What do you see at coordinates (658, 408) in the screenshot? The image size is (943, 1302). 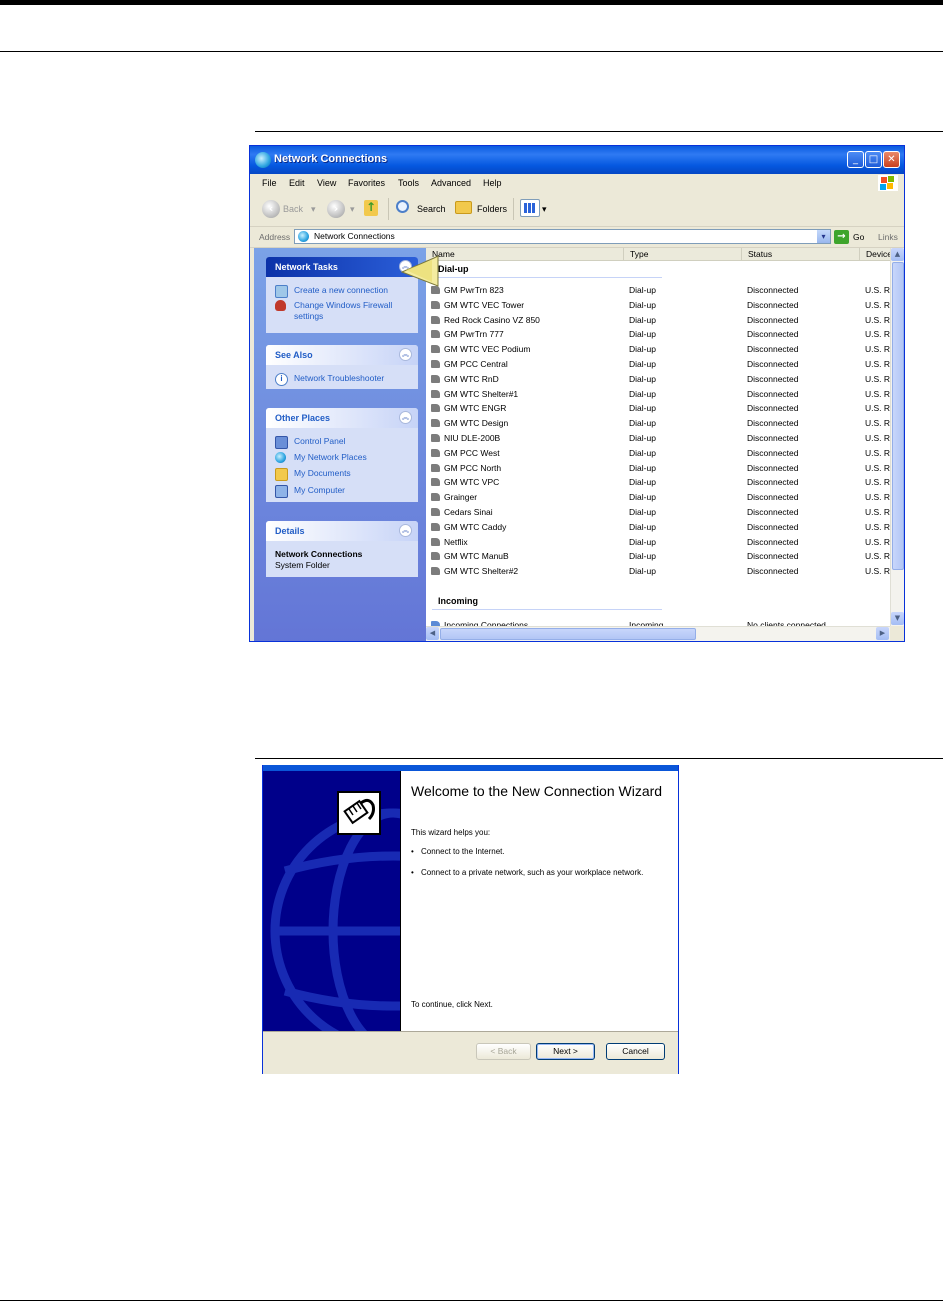 I see `connection-row: GM WTC ENGR Dial-up Disconnected U.S. R` at bounding box center [658, 408].